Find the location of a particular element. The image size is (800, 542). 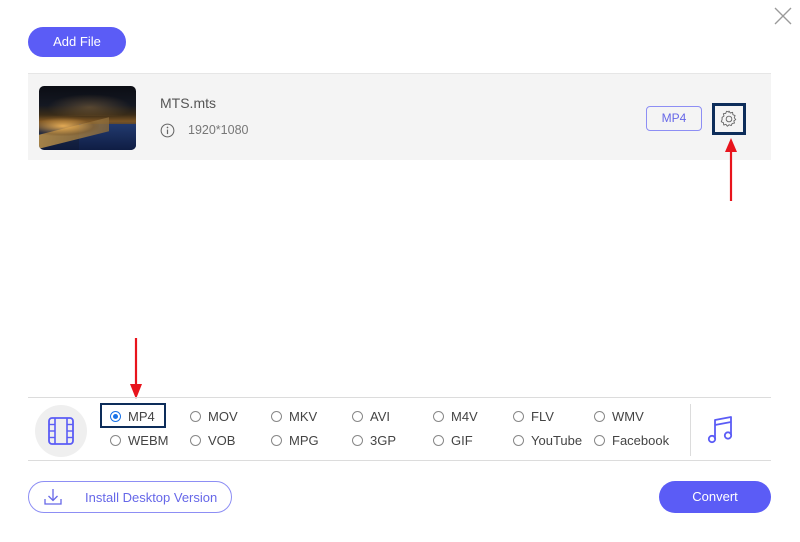

install-desktop-button: Install Desktop Version is located at coordinates (130, 497).